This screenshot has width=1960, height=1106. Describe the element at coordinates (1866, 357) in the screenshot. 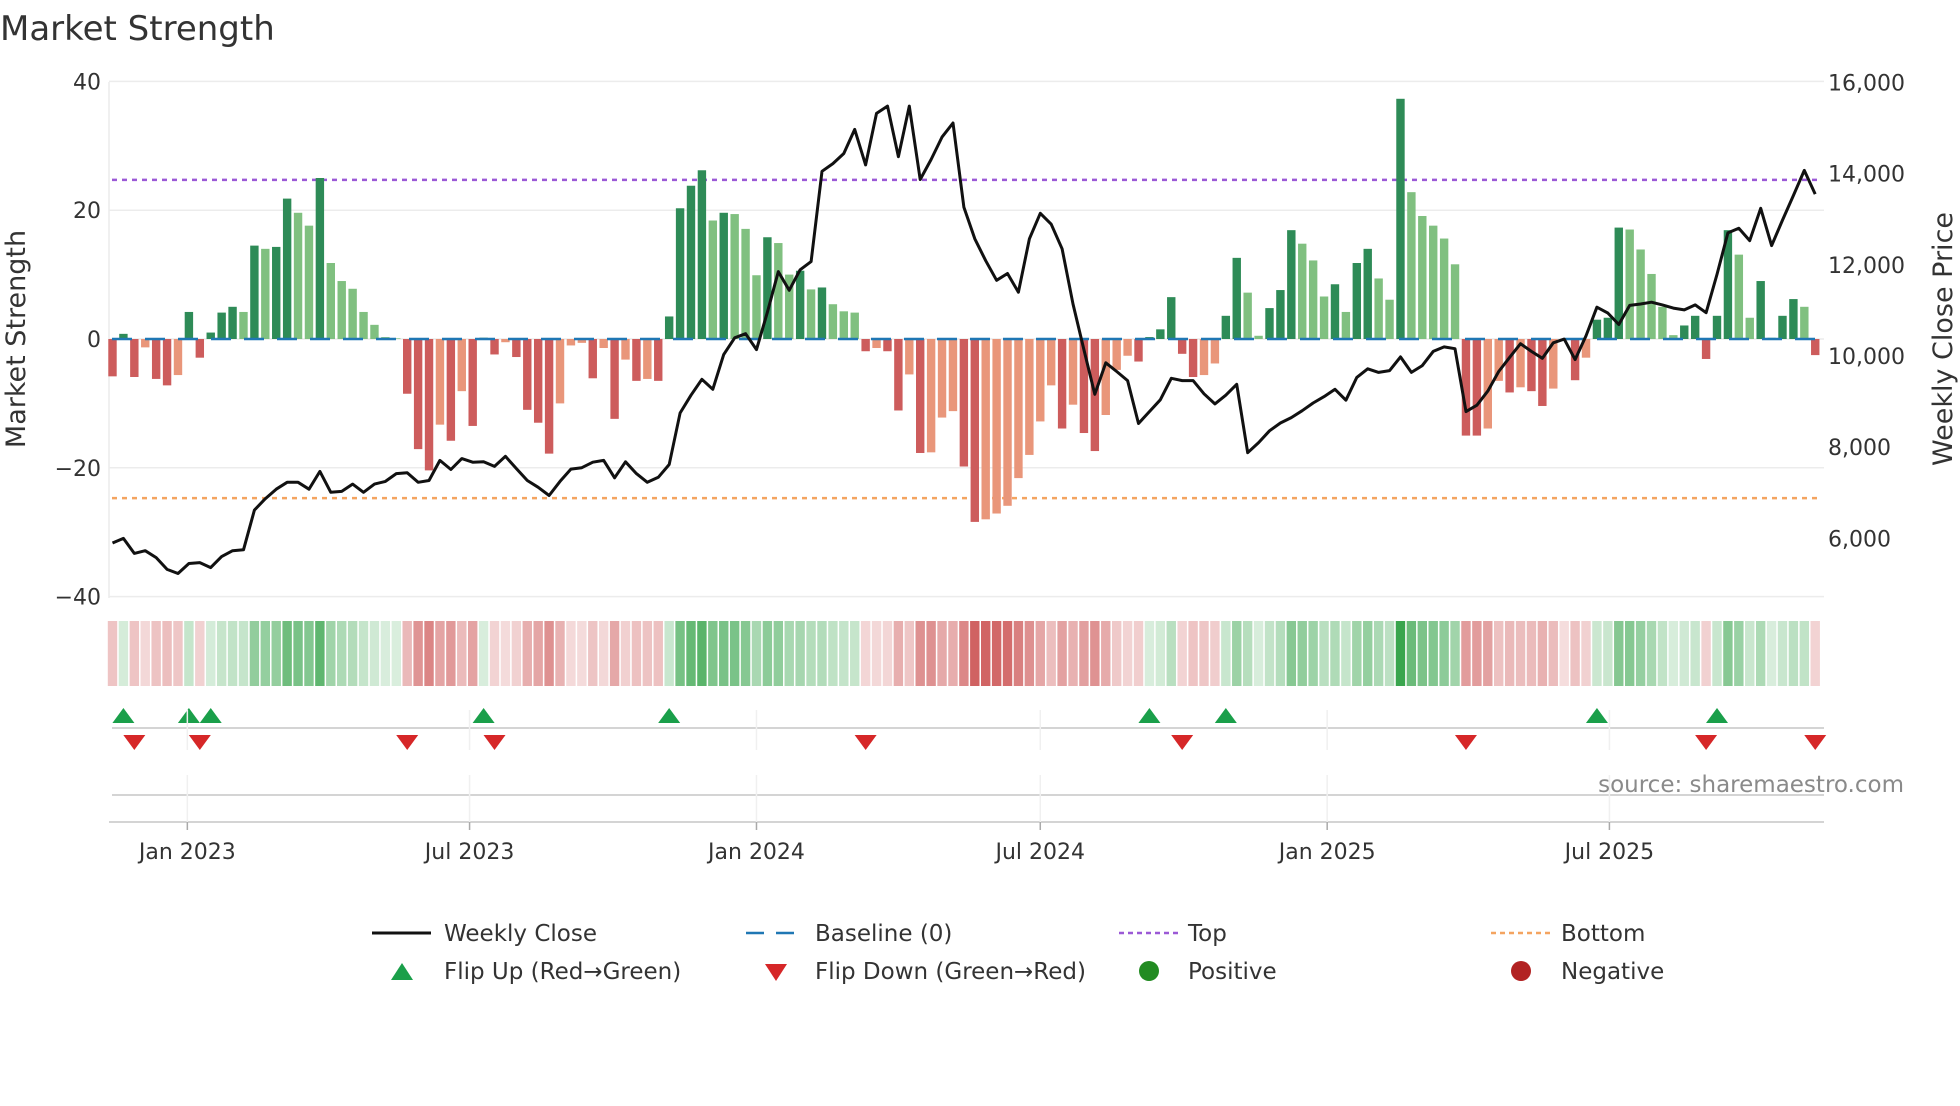

I see `y2-tick-label: 10,000` at that location.